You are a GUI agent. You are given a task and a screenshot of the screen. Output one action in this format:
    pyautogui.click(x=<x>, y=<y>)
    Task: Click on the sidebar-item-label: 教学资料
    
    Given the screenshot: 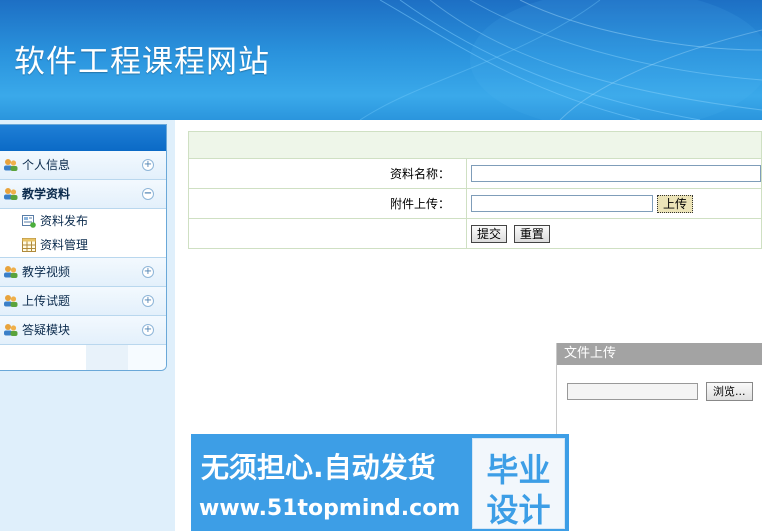 What is the action you would take?
    pyautogui.click(x=46, y=194)
    